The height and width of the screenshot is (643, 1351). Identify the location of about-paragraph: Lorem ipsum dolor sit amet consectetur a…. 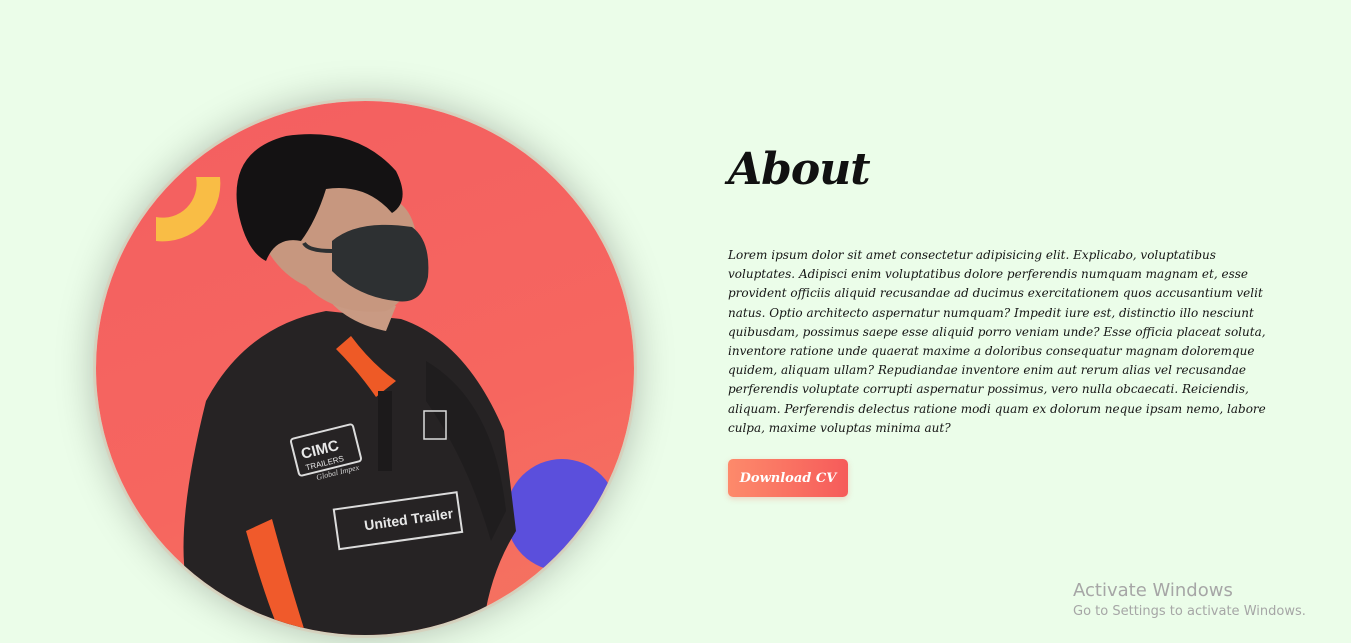
(997, 341).